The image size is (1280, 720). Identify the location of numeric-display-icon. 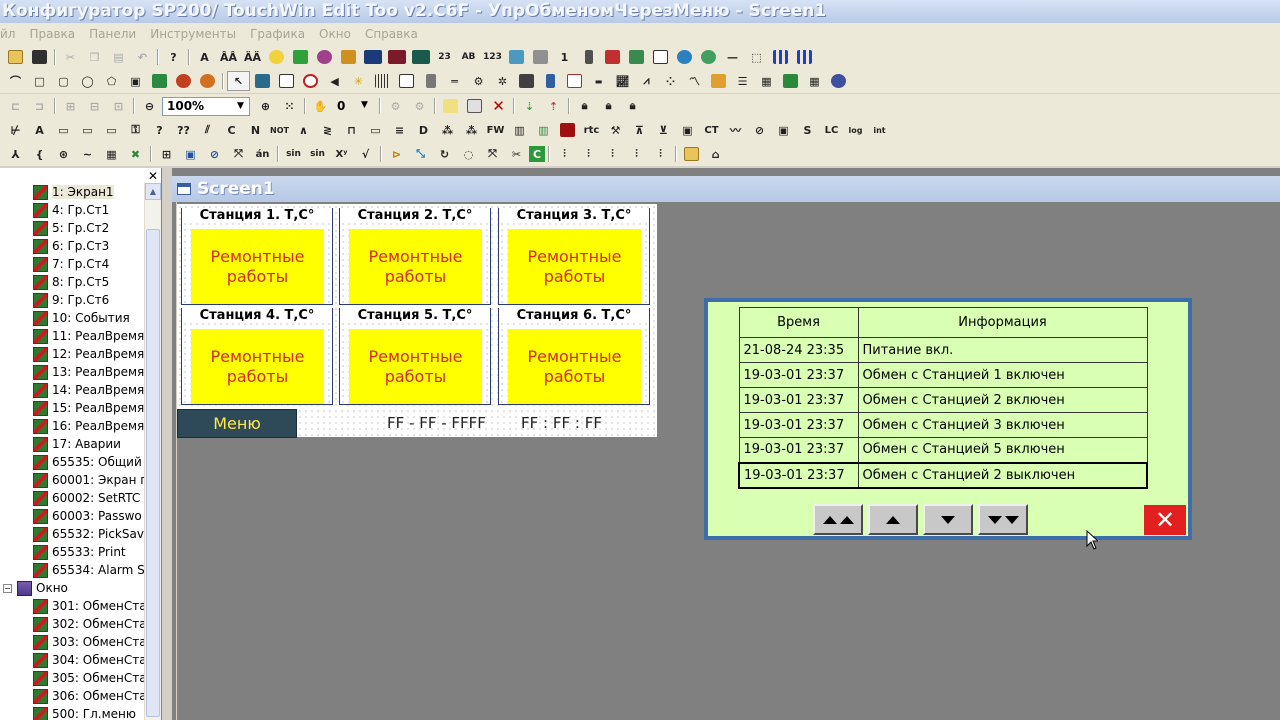
(372, 57).